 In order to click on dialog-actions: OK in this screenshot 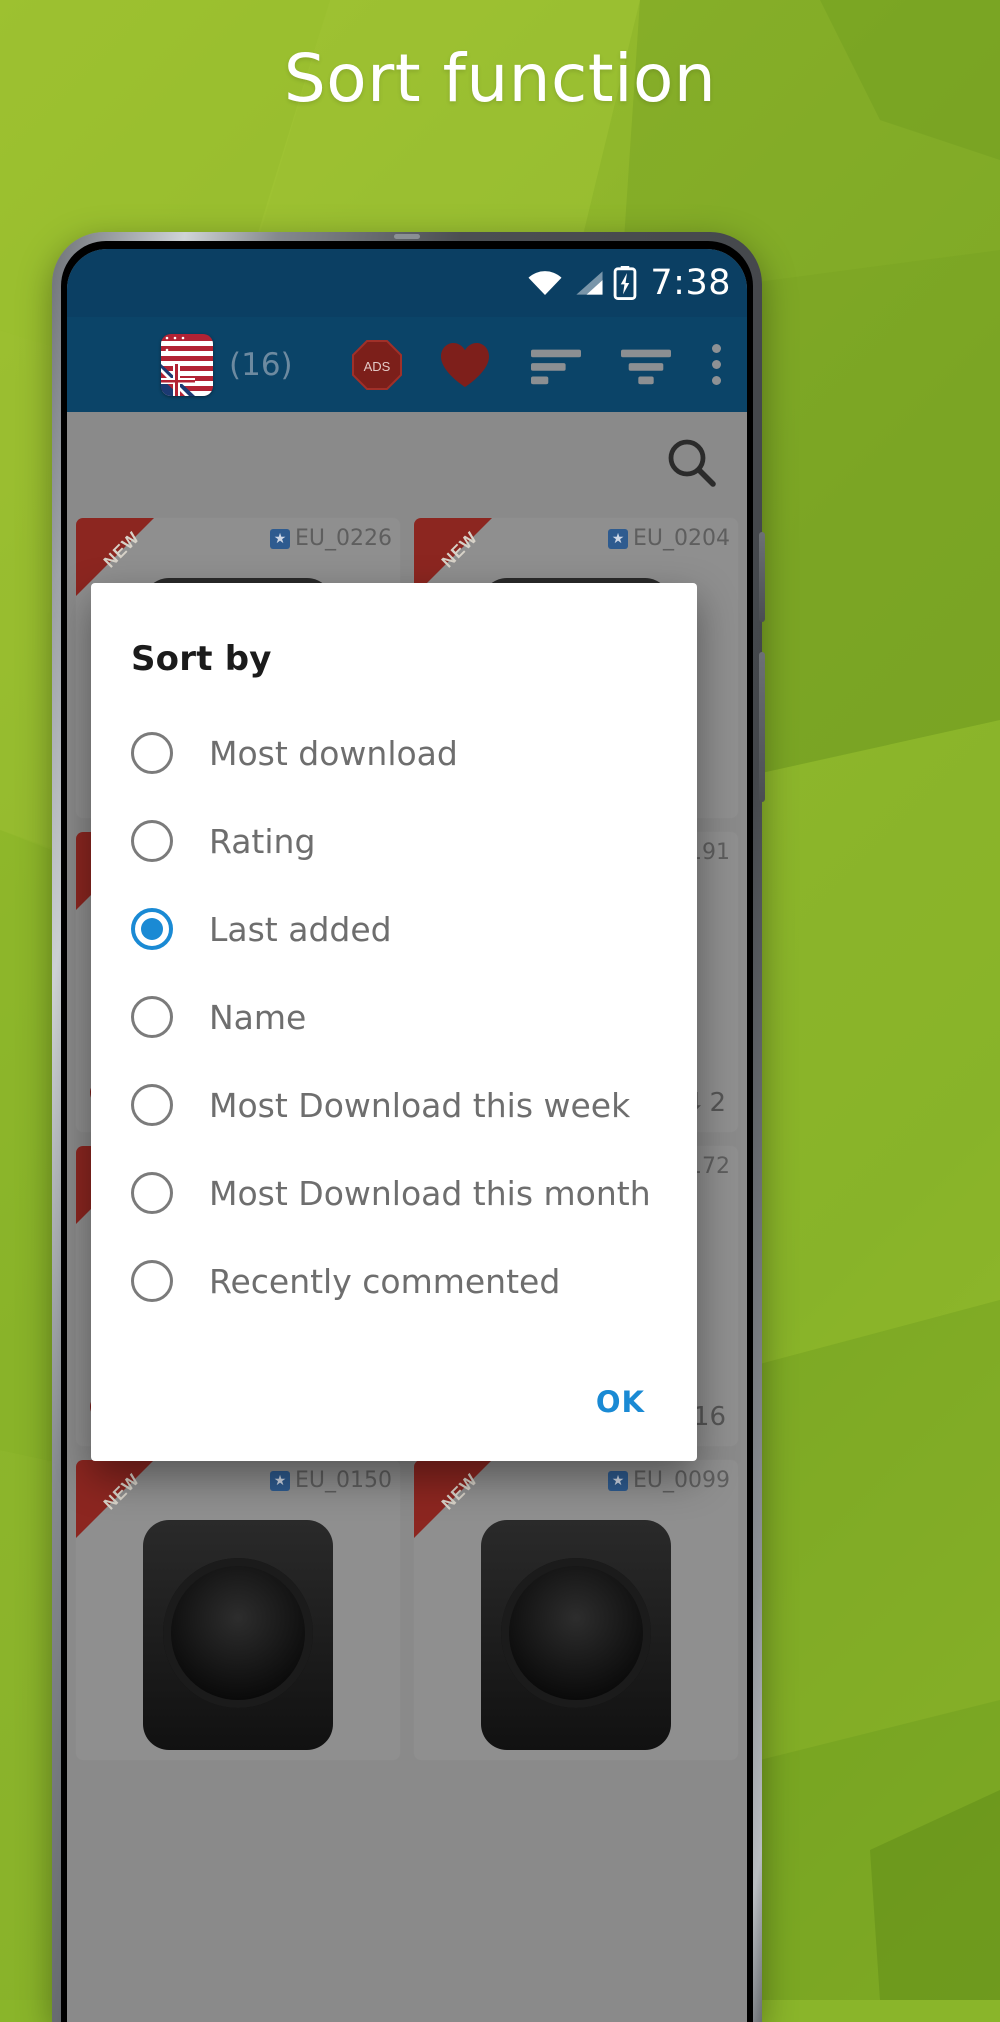, I will do `click(394, 1387)`.